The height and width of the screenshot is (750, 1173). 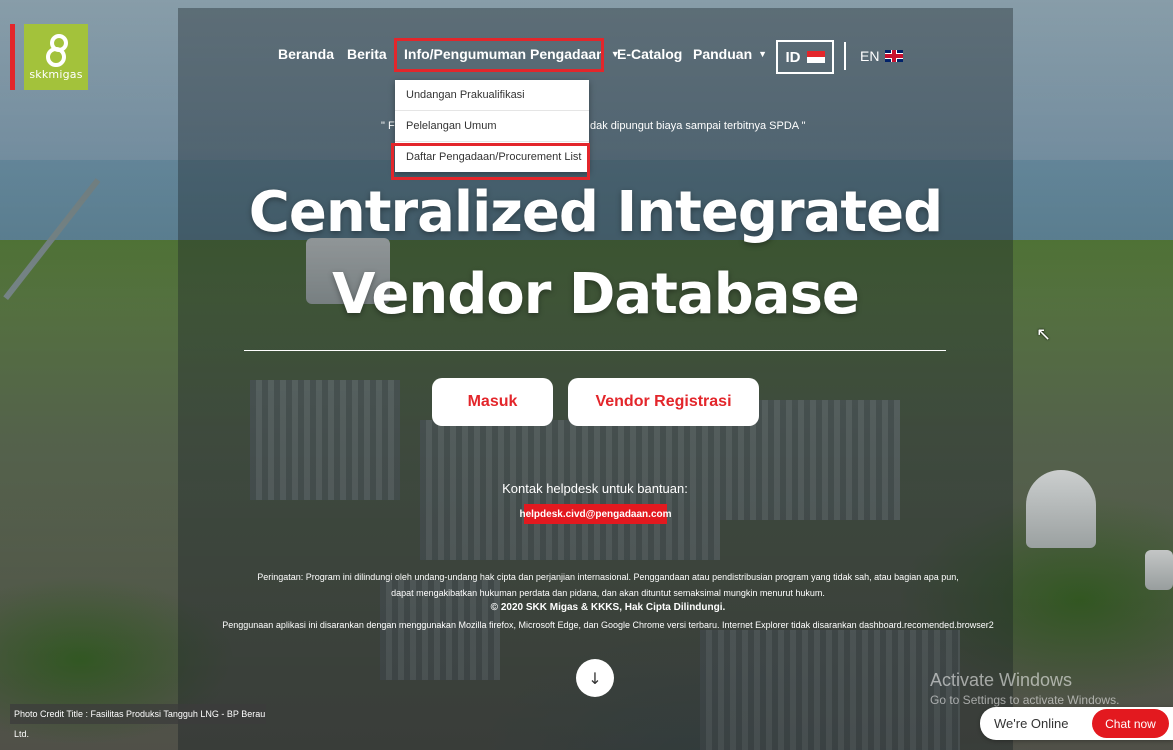 What do you see at coordinates (882, 56) in the screenshot?
I see `language-en-button: EN` at bounding box center [882, 56].